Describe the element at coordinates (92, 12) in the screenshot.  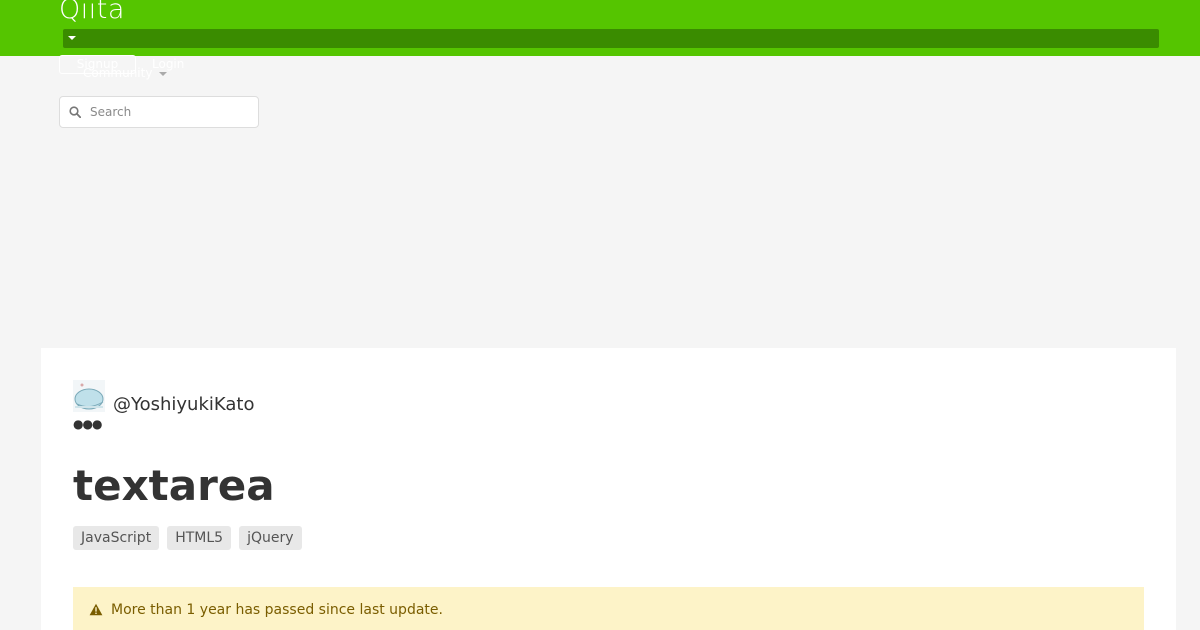
I see `site-logo: Qiita` at that location.